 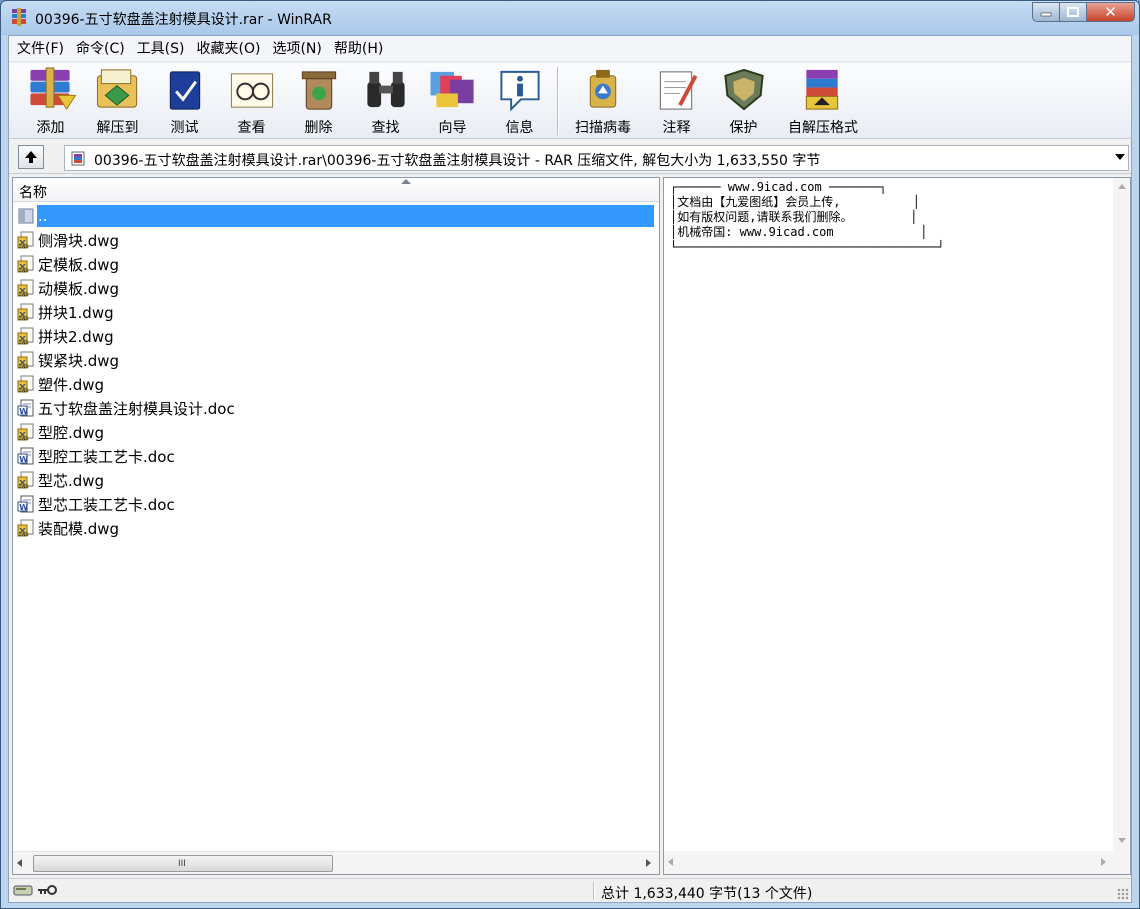 I want to click on selection-highlight, so click(x=345, y=216).